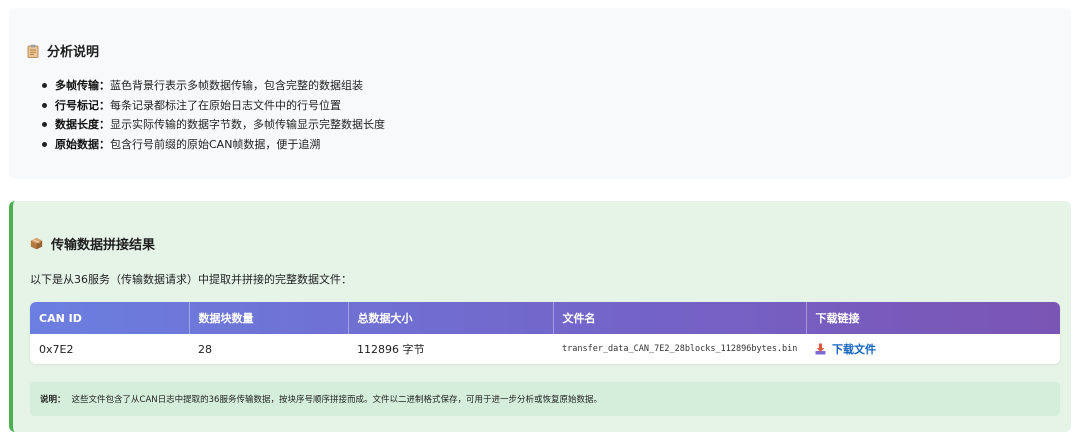 This screenshot has width=1080, height=443. I want to click on list-item-term: 行号标记：, so click(82, 105).